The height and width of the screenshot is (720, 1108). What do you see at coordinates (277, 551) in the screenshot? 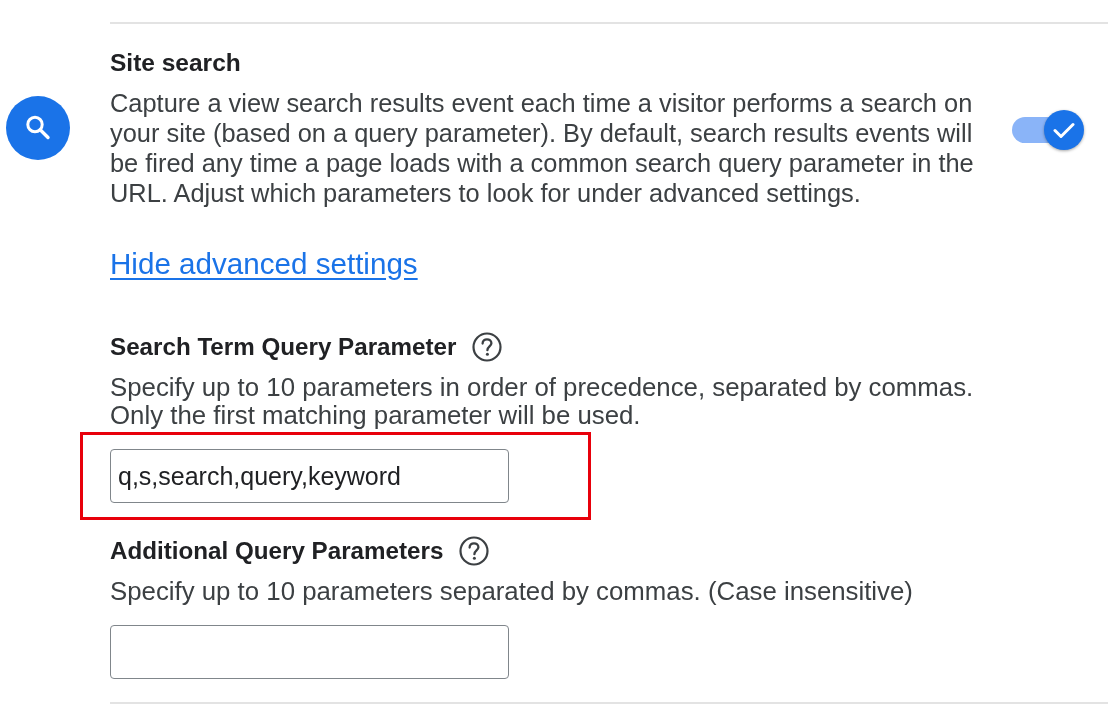
I see `field-label: Additional Query Parameters` at bounding box center [277, 551].